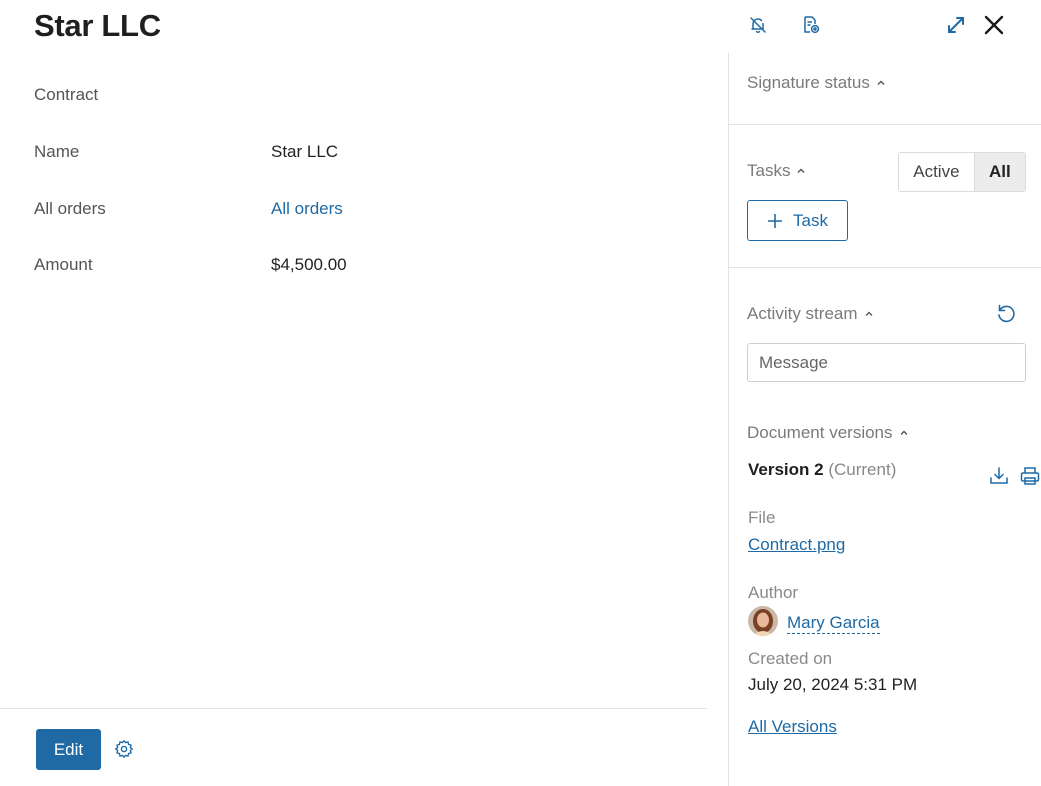 Image resolution: width=1041 pixels, height=786 pixels. Describe the element at coordinates (57, 151) in the screenshot. I see `field-label-name: Name` at that location.